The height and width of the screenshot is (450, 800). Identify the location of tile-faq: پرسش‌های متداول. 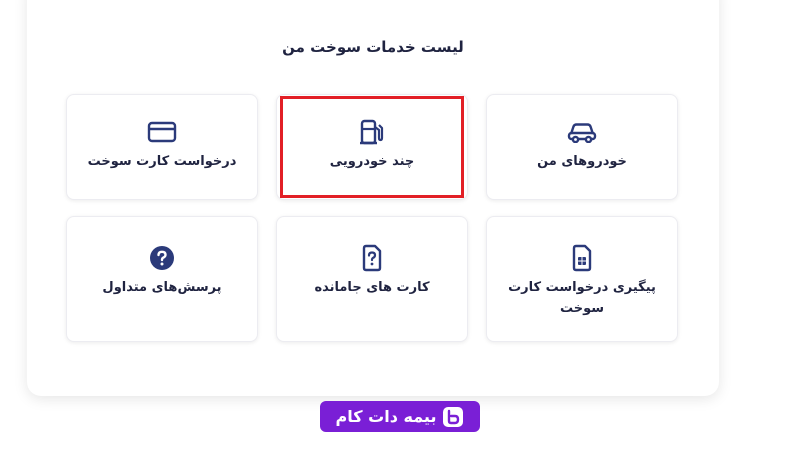
(162, 279).